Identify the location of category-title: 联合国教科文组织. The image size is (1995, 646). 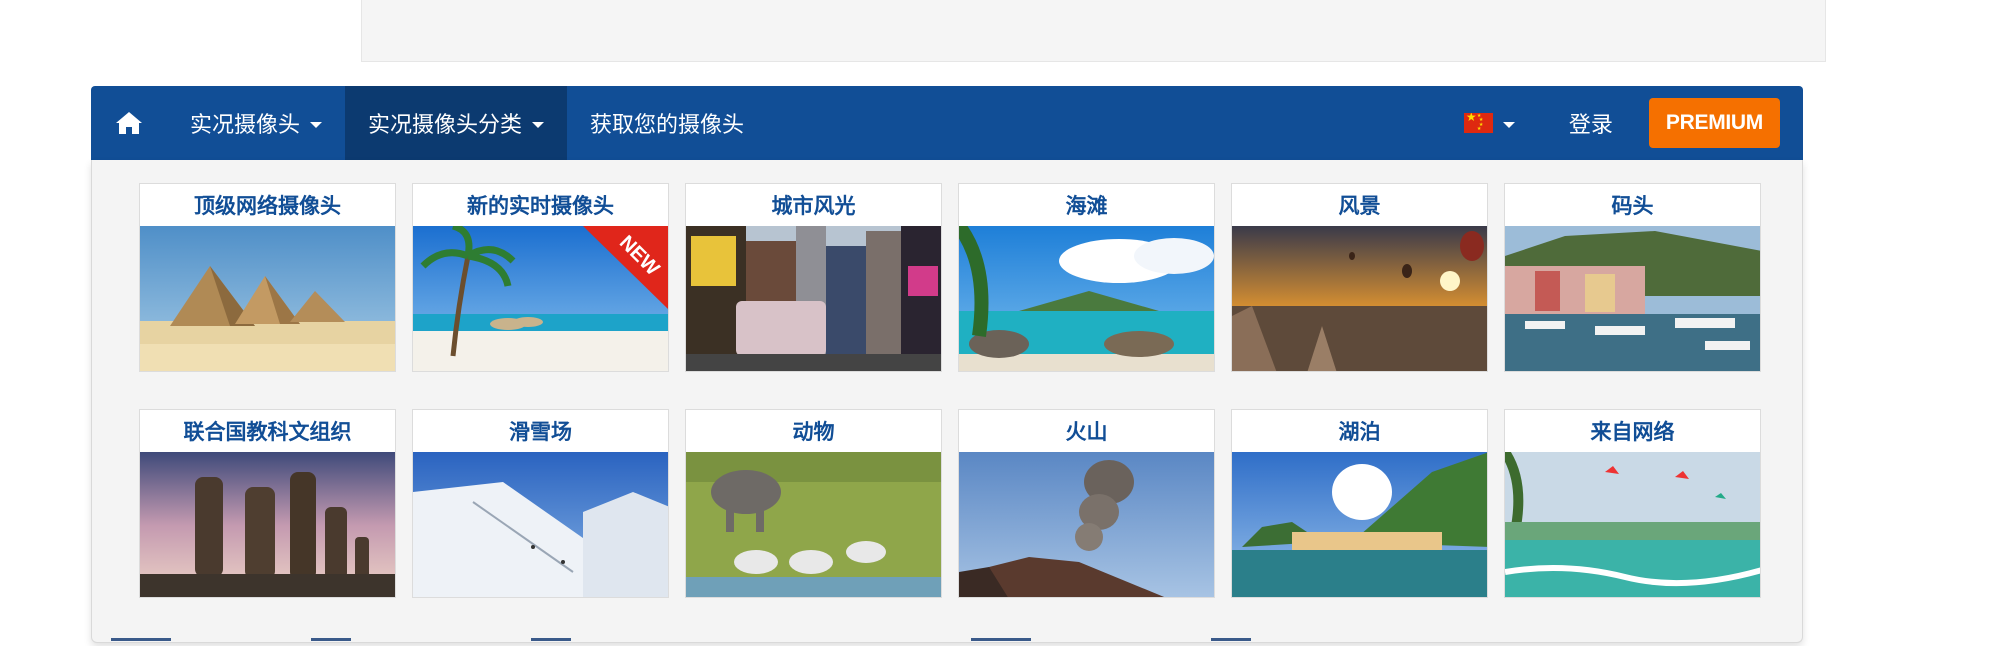
(267, 432).